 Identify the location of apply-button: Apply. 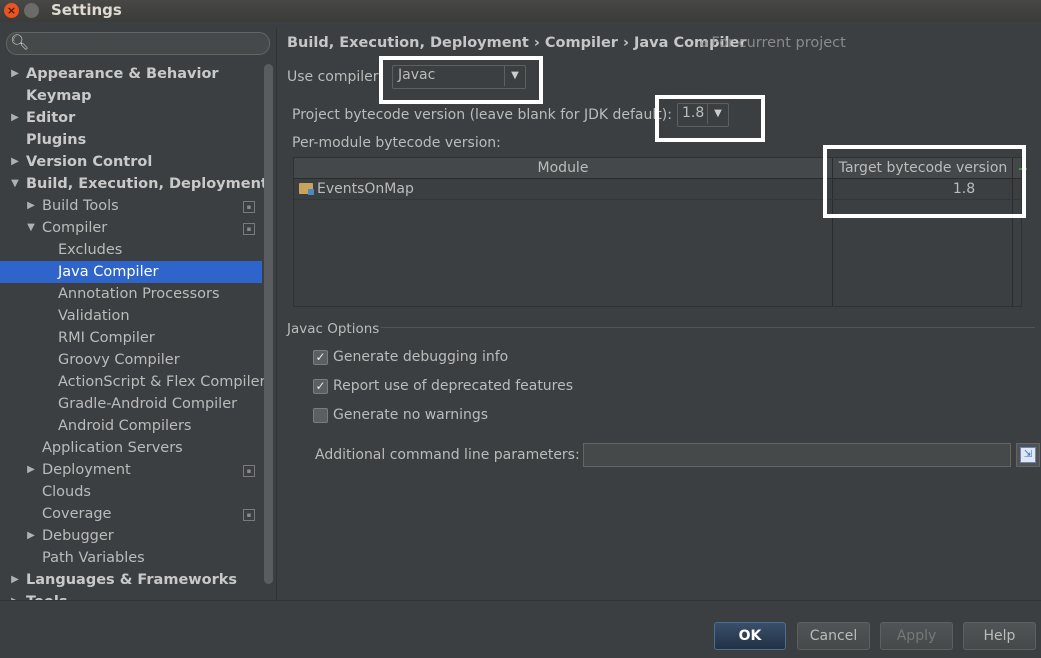
(916, 636).